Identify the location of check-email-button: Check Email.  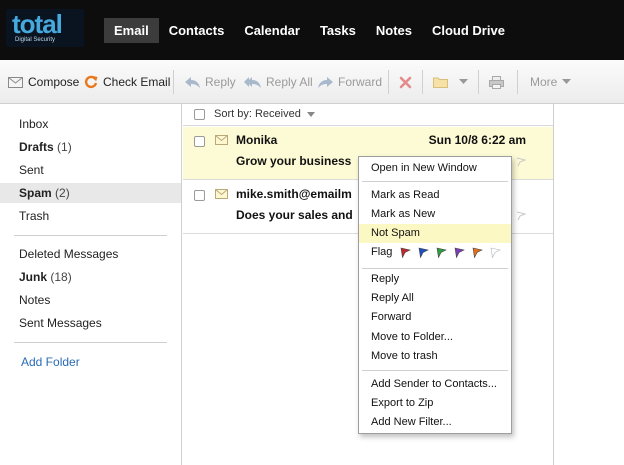
(127, 82).